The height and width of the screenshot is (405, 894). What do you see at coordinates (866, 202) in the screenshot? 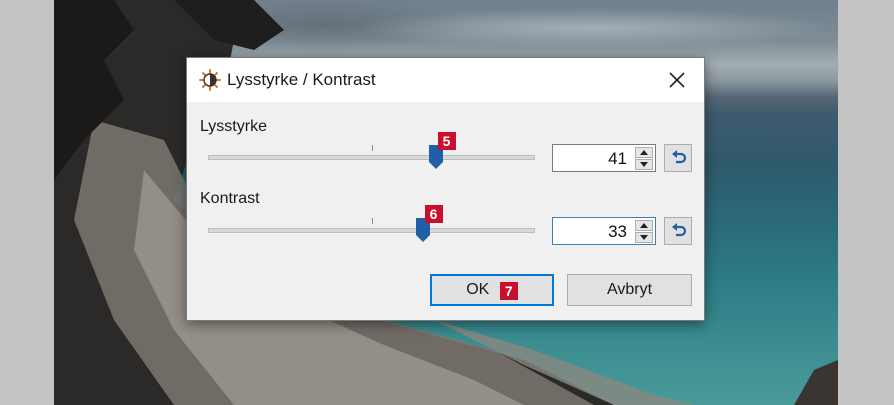
I see `right-frame` at bounding box center [866, 202].